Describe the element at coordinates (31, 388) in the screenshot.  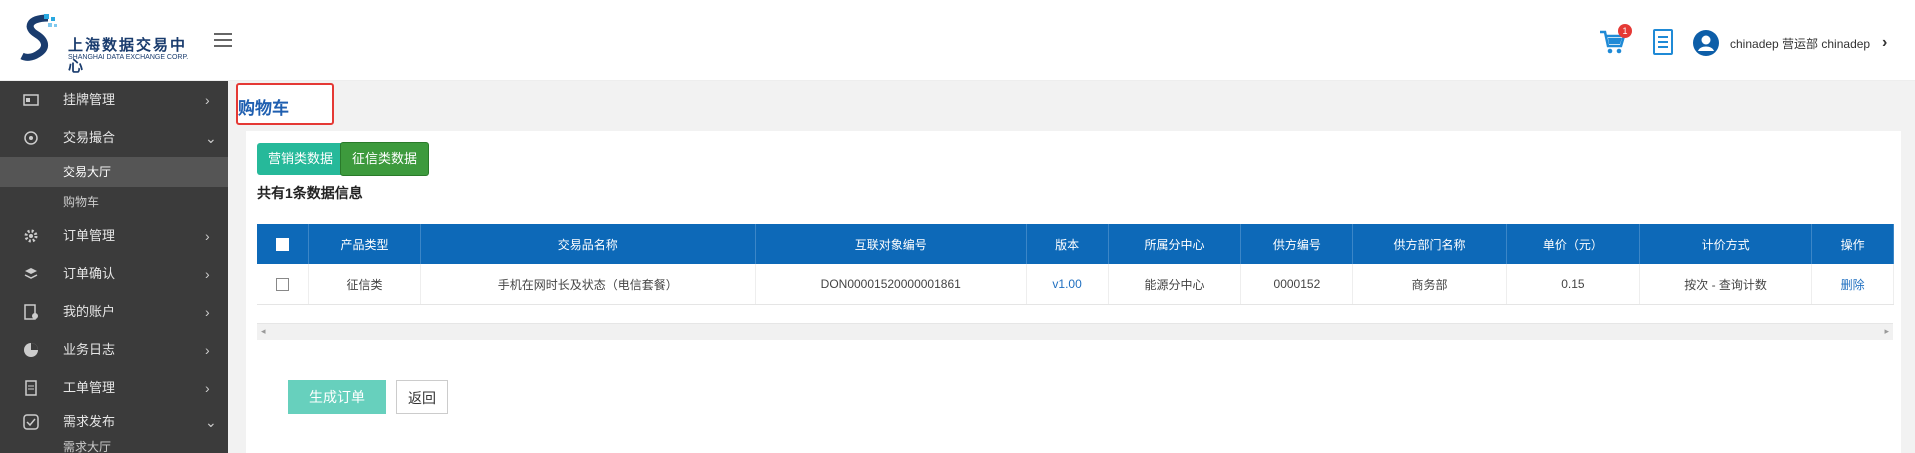
I see `ticket-icon` at that location.